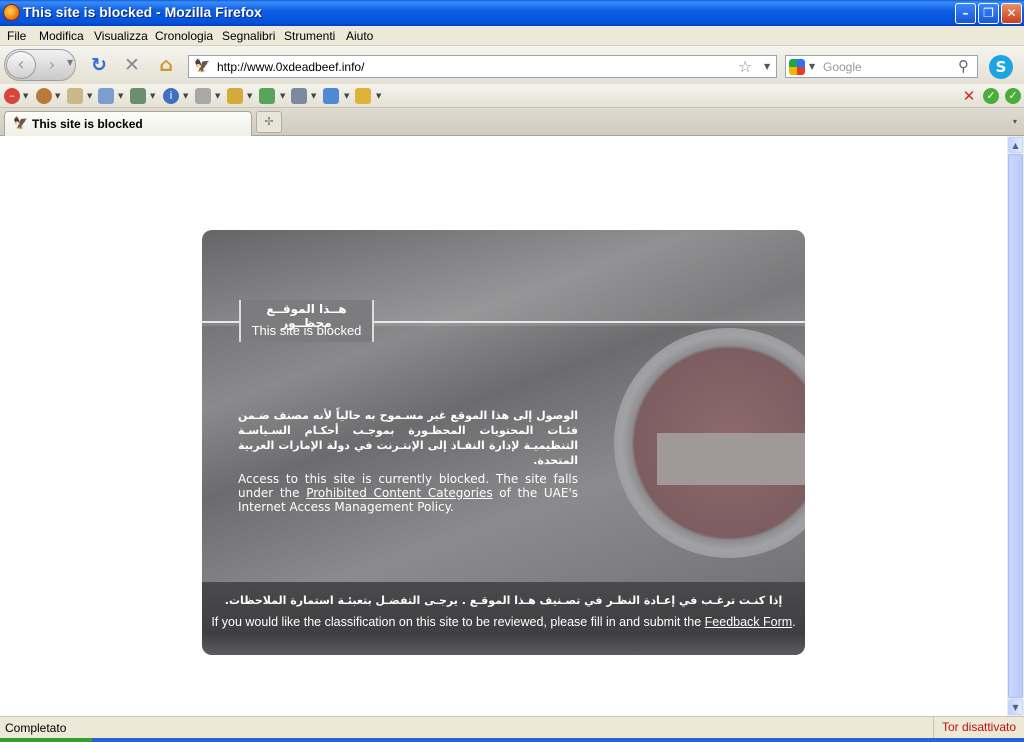 The image size is (1024, 742). I want to click on taskbar-strip, so click(512, 740).